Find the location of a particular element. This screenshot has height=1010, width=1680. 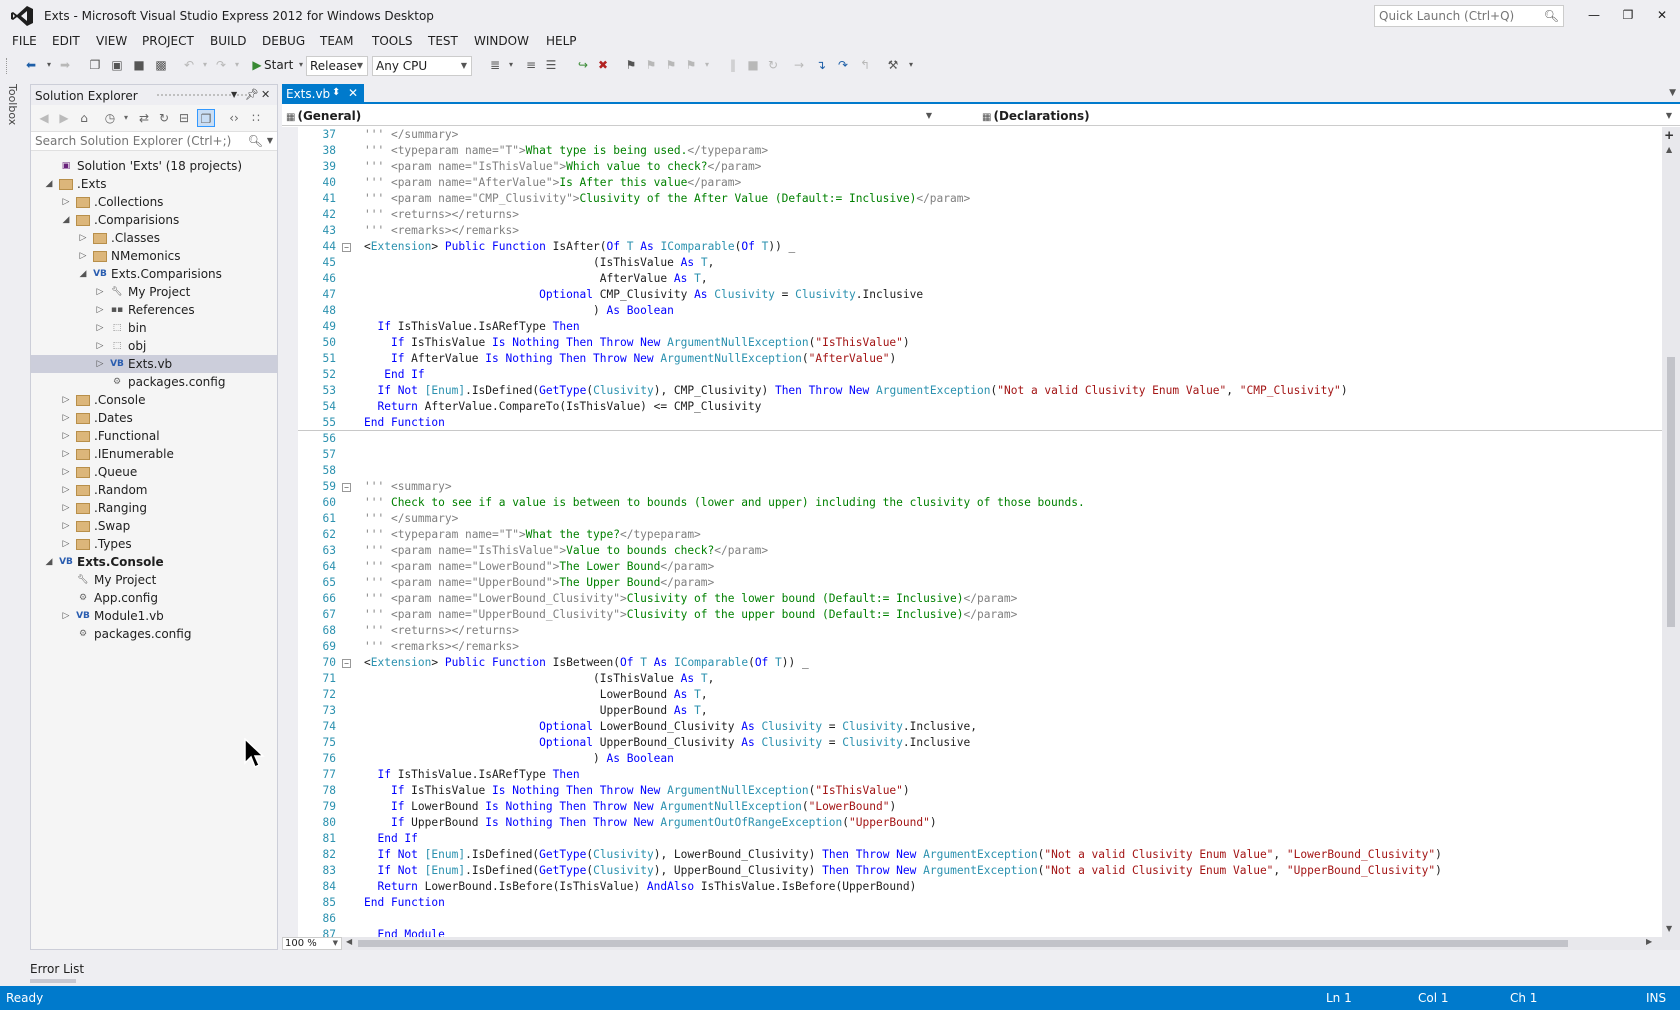

tree-item: ▷ VB Module1.vb is located at coordinates (154, 616).